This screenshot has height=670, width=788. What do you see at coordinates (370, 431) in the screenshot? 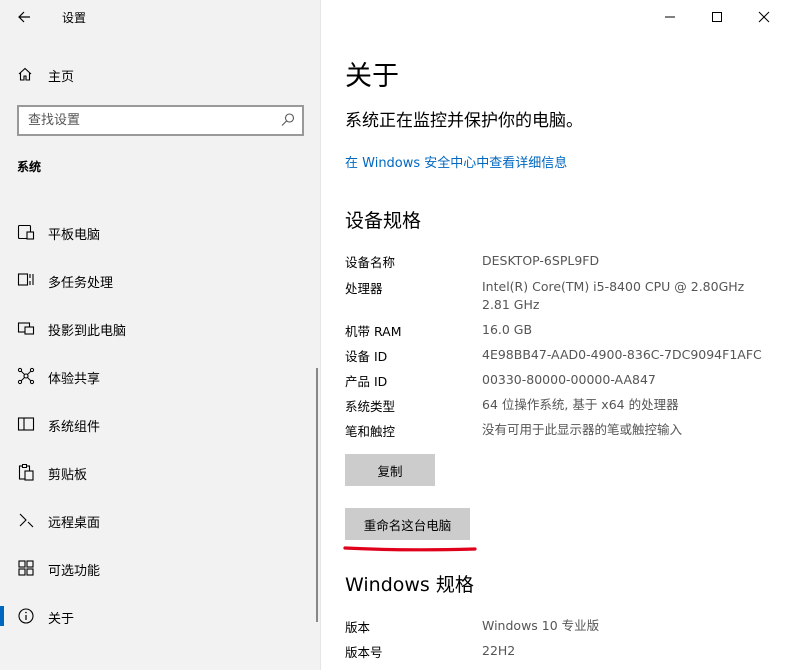
I see `spec-label: 笔和触控` at bounding box center [370, 431].